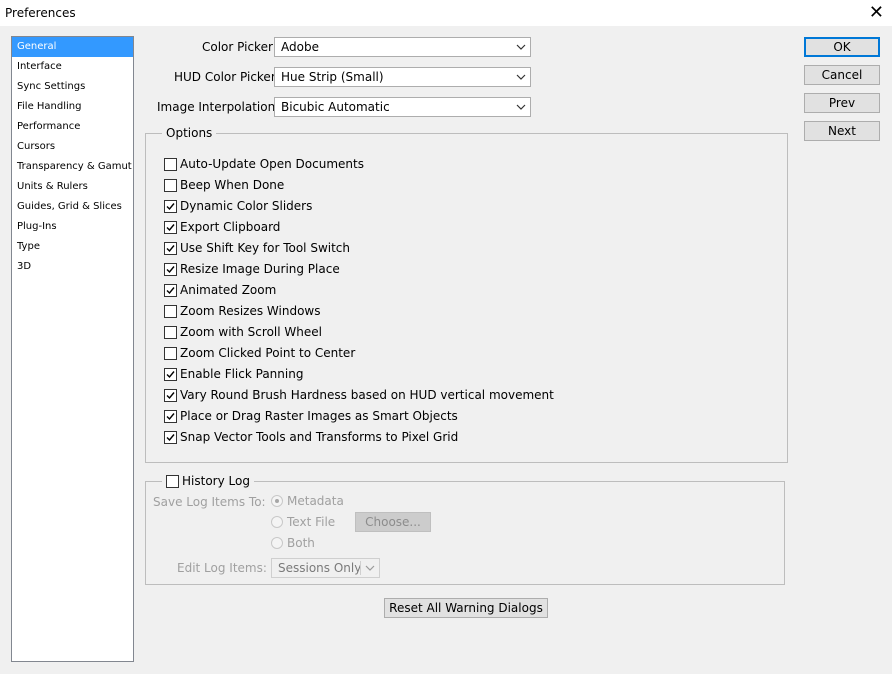  I want to click on option-animated-zoom: Animated Zoom, so click(220, 290).